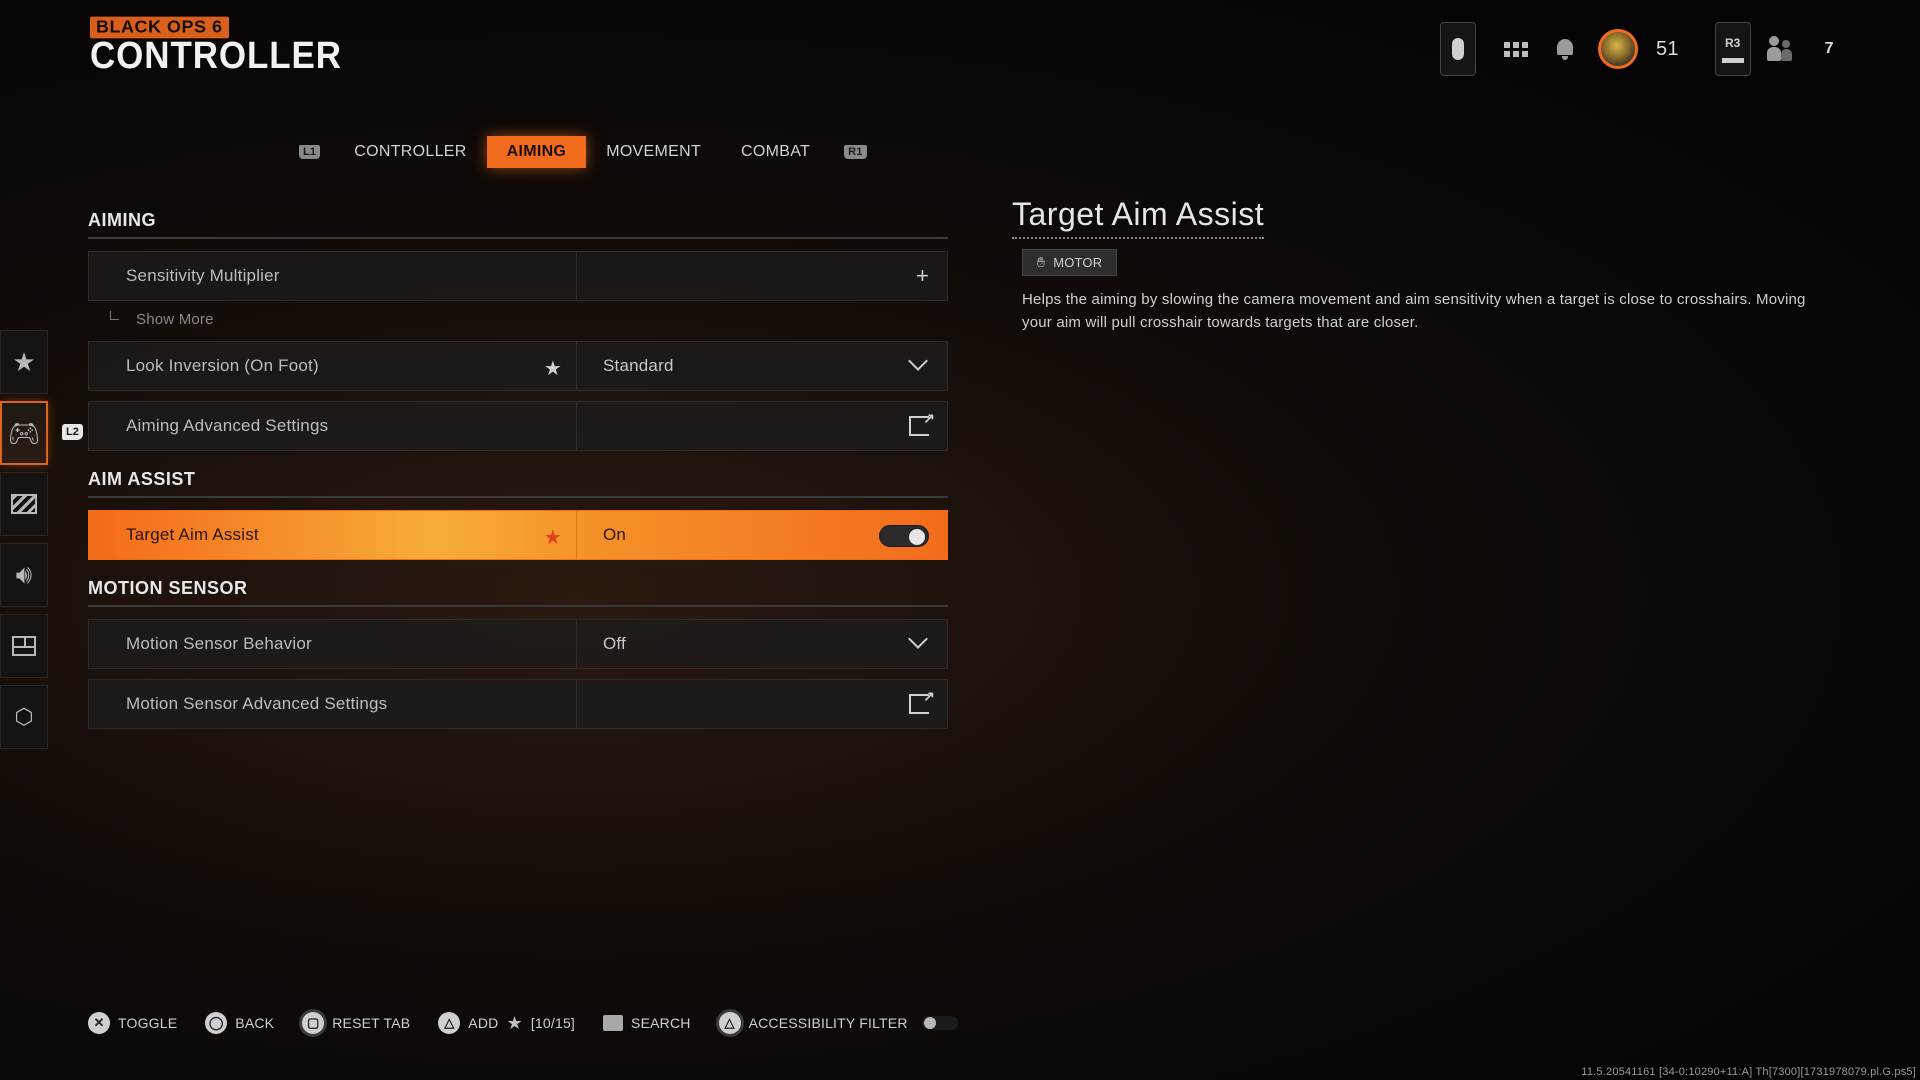 This screenshot has width=1920, height=1080. I want to click on hint-label: BACK, so click(255, 1023).